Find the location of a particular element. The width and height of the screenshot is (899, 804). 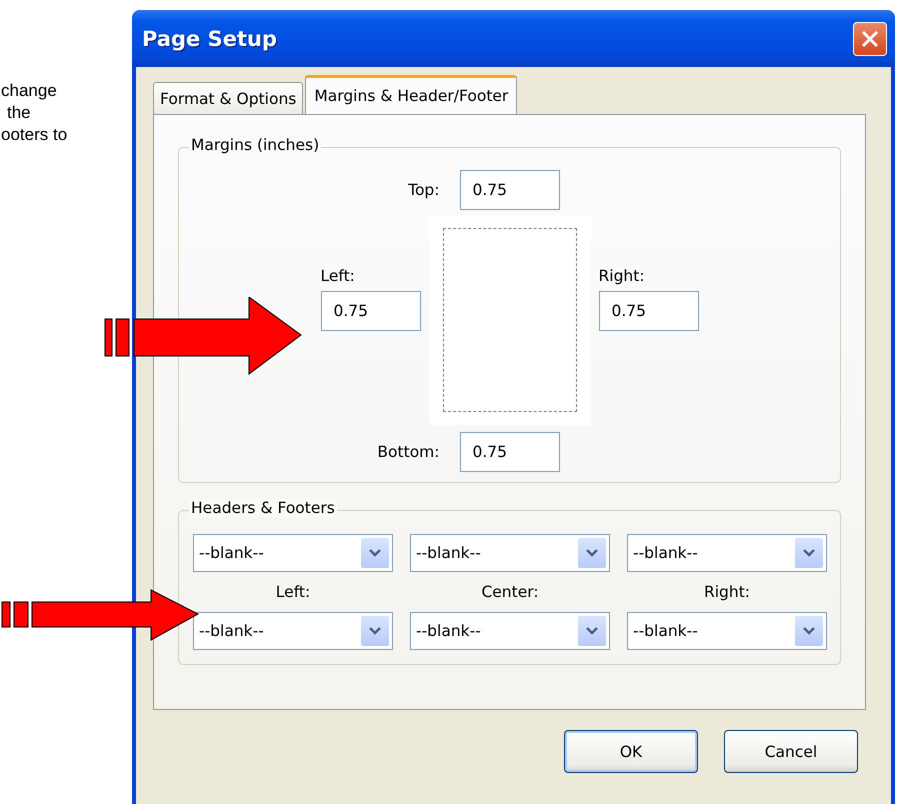

ok-button: OK is located at coordinates (631, 751).